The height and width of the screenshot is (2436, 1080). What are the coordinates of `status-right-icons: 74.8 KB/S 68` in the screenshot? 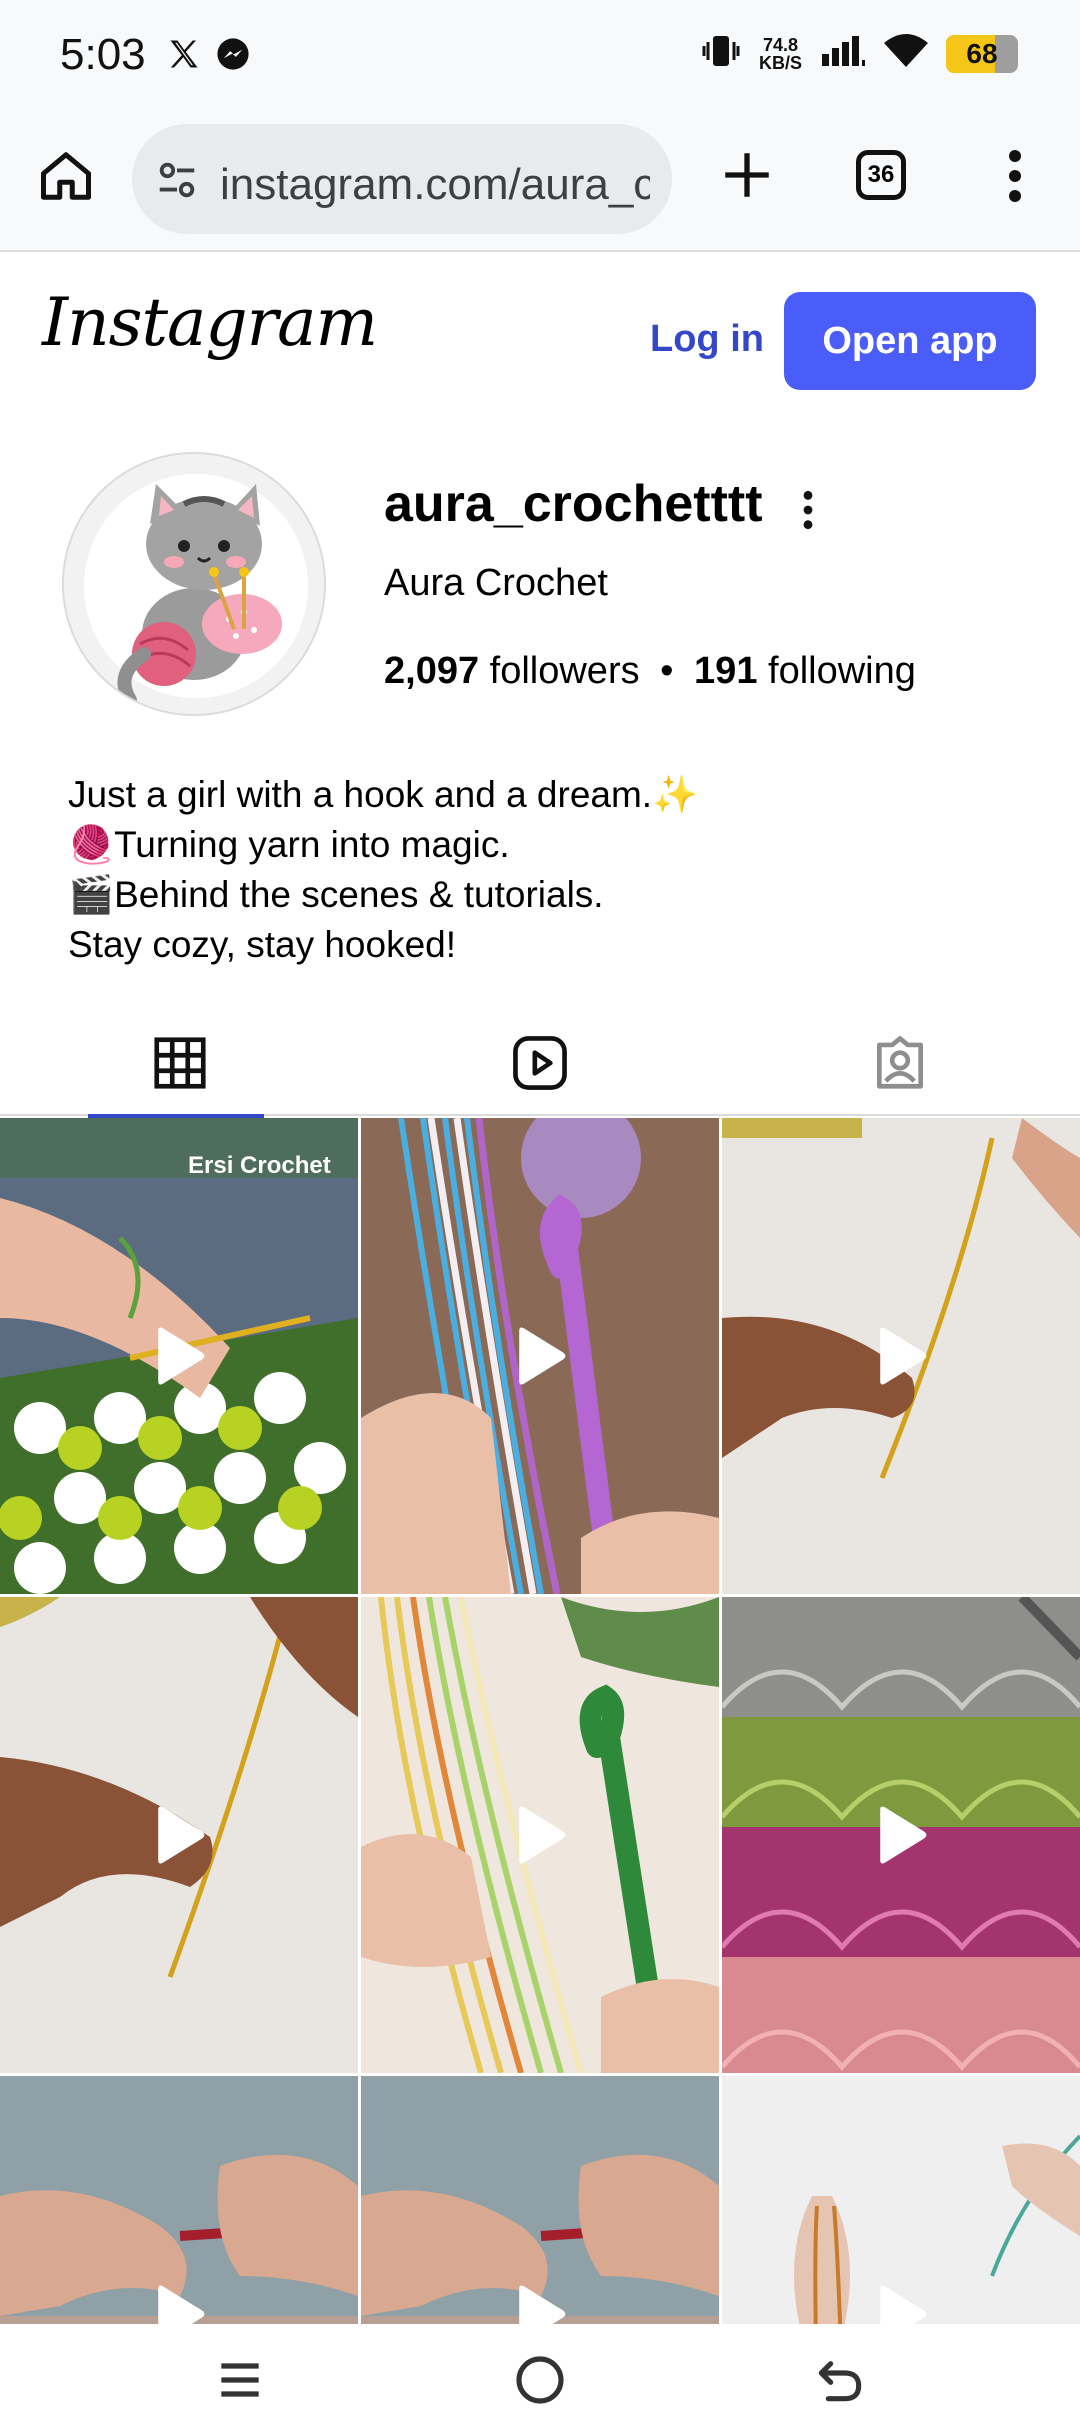 It's located at (859, 53).